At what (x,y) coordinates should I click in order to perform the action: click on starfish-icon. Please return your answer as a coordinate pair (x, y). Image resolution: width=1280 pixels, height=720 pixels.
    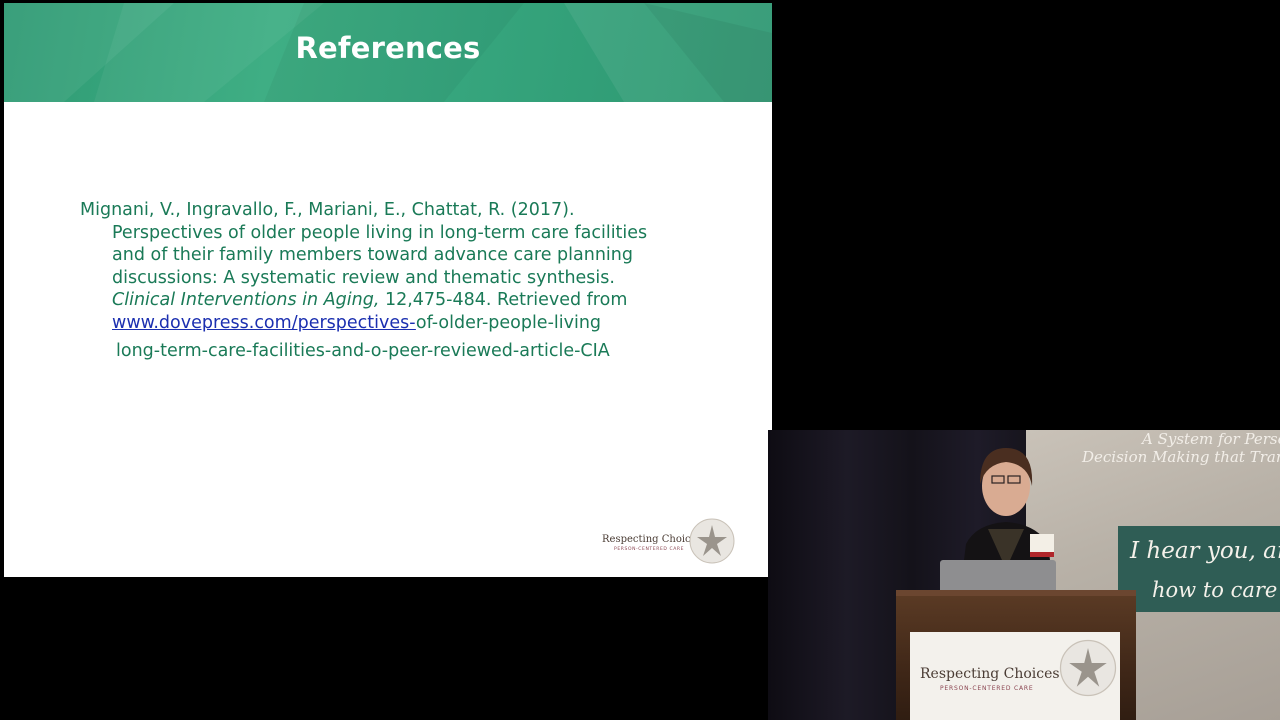
    Looking at the image, I should click on (712, 541).